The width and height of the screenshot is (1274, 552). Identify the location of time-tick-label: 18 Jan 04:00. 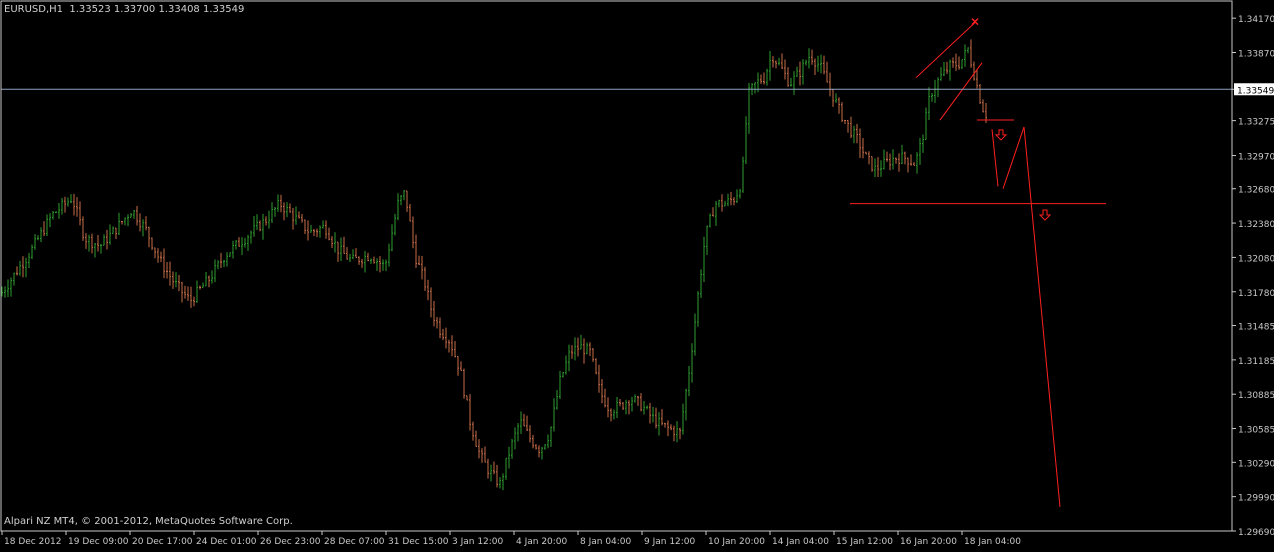
(992, 542).